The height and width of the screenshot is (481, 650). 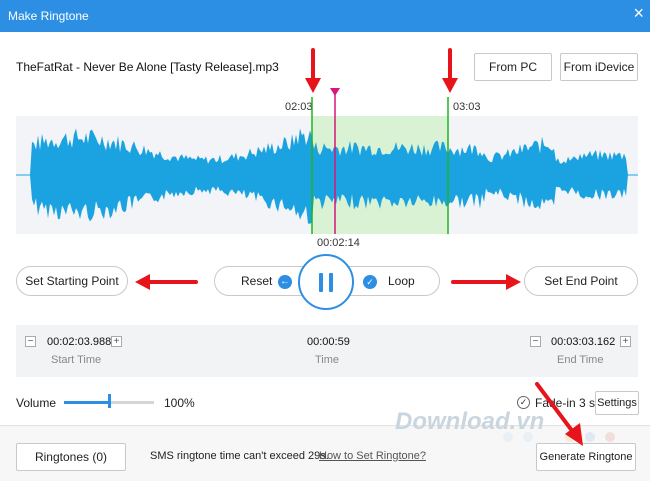 What do you see at coordinates (470, 421) in the screenshot?
I see `watermark-logo: Download.vn` at bounding box center [470, 421].